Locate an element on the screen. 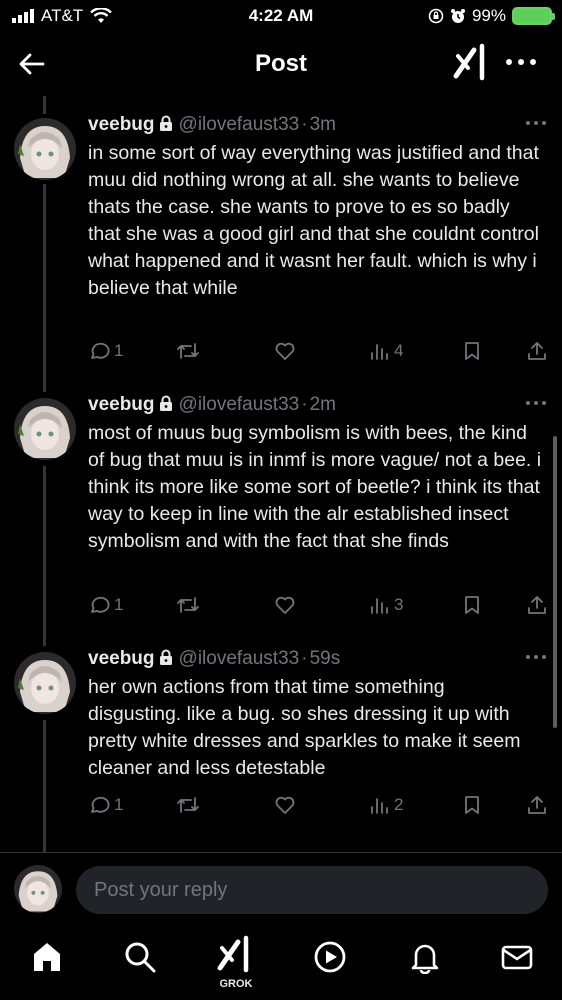 The image size is (562, 1000). post-time: 2m is located at coordinates (323, 404).